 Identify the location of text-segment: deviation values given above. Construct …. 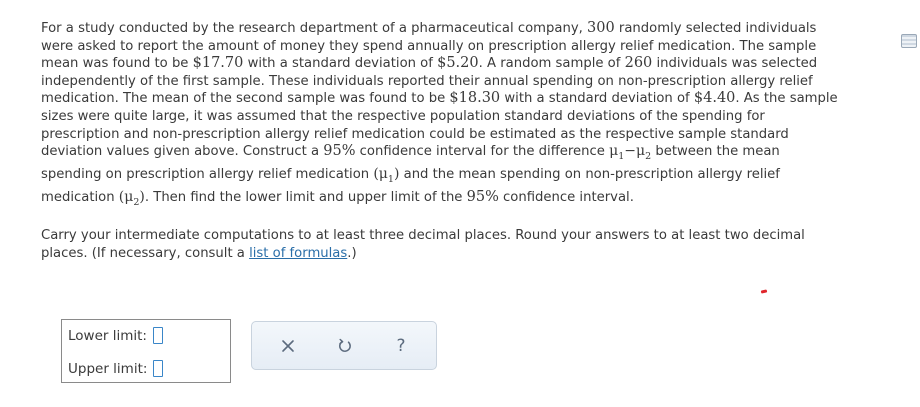
(182, 152).